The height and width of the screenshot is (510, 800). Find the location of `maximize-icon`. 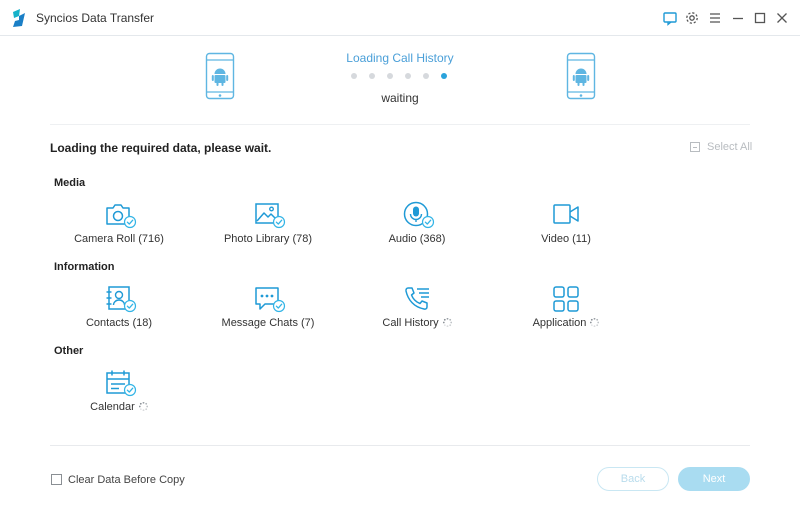

maximize-icon is located at coordinates (760, 18).